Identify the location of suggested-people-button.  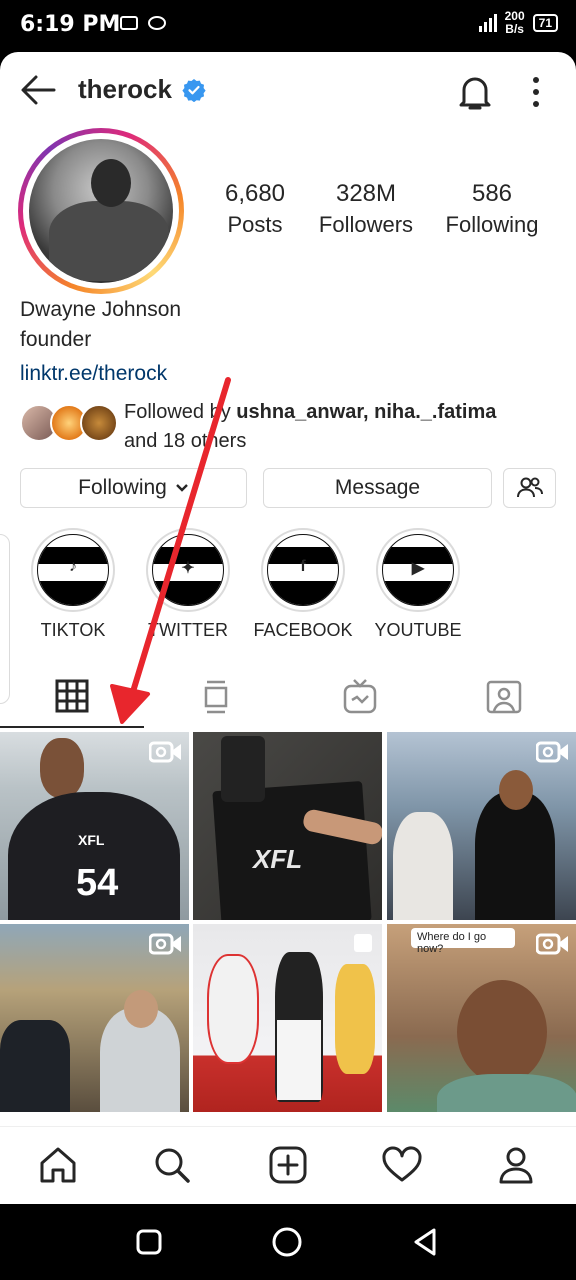
(529, 488).